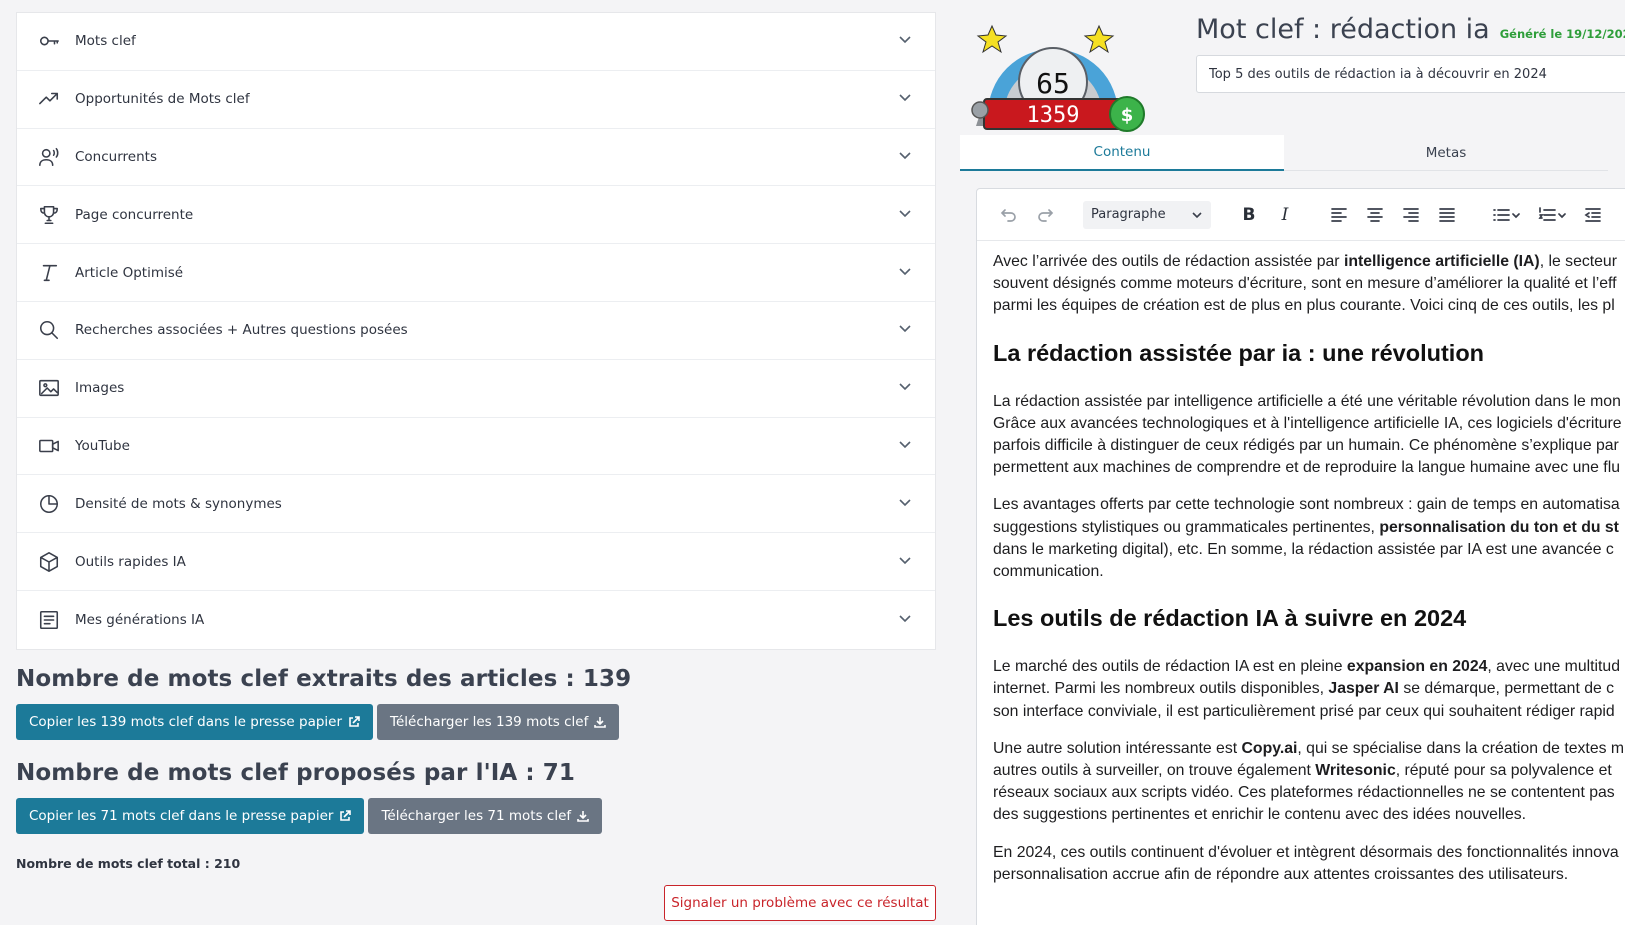 Image resolution: width=1625 pixels, height=925 pixels. I want to click on undo-icon, so click(1008, 215).